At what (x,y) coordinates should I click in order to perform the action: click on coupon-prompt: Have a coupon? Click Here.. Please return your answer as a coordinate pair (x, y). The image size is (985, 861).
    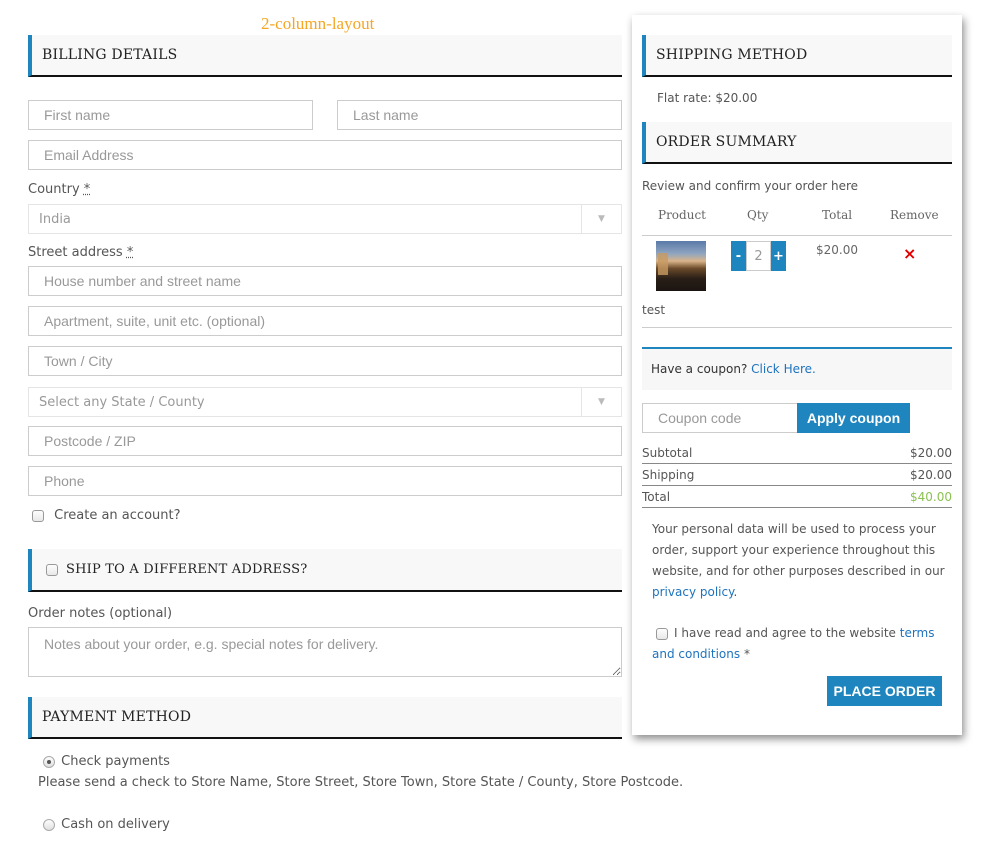
    Looking at the image, I should click on (733, 369).